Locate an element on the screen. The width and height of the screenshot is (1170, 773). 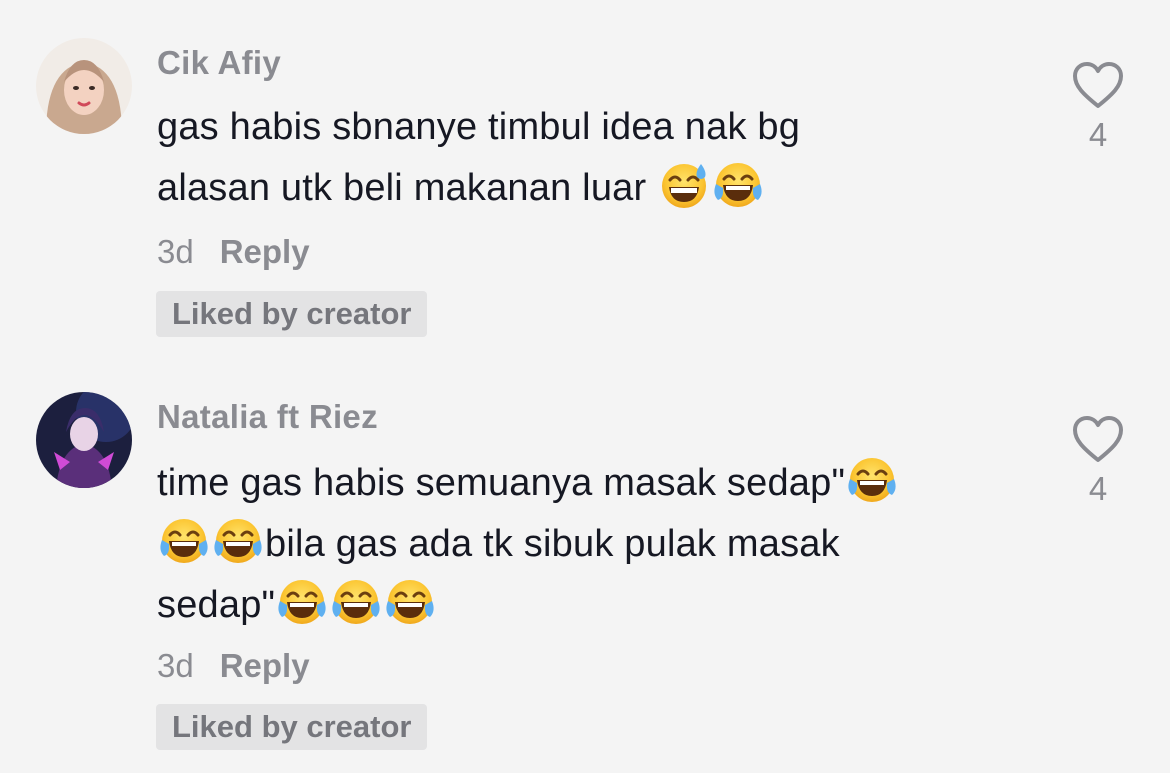
comment-text-line: bila gas ada tk sibuk pulak masak is located at coordinates (597, 544).